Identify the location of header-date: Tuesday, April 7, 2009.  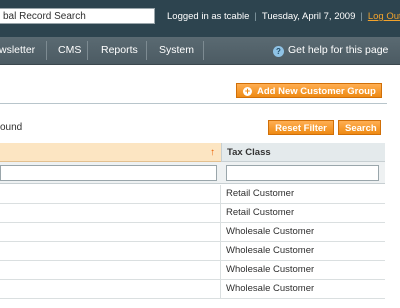
(308, 16).